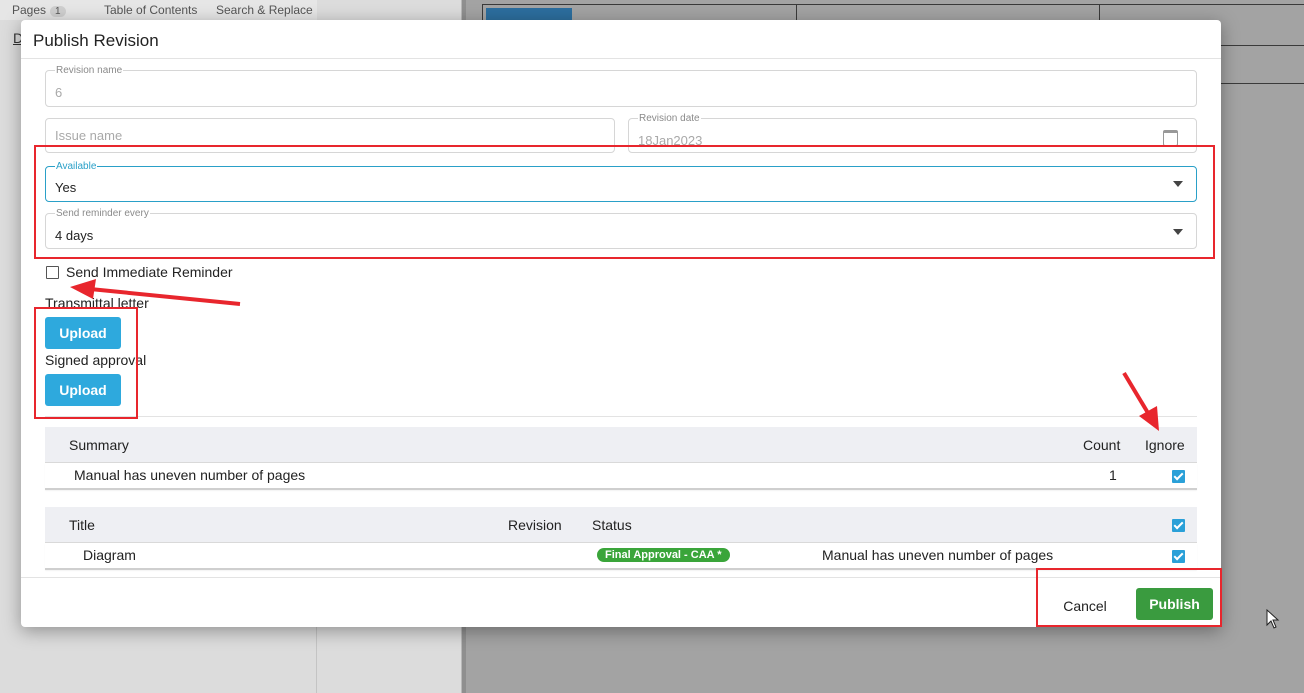 The width and height of the screenshot is (1304, 693). What do you see at coordinates (1165, 445) in the screenshot?
I see `ignore-column-header: Ignore` at bounding box center [1165, 445].